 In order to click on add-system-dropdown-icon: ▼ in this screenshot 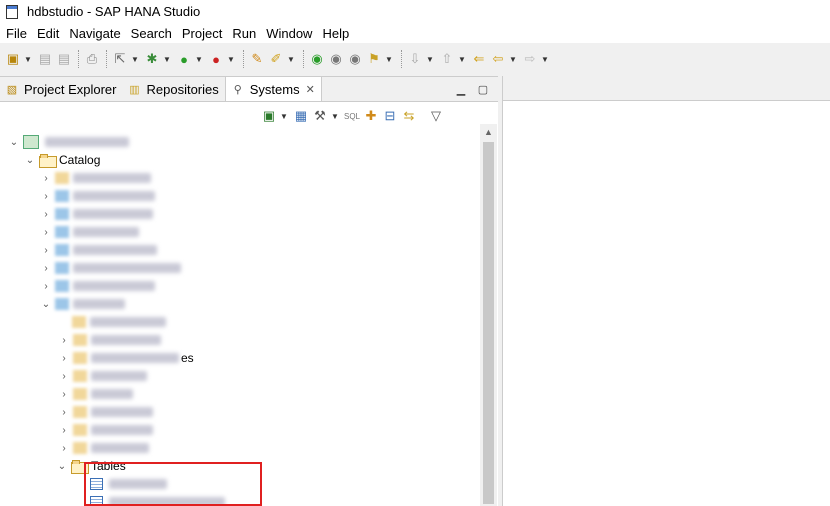, I will do `click(284, 116)`.